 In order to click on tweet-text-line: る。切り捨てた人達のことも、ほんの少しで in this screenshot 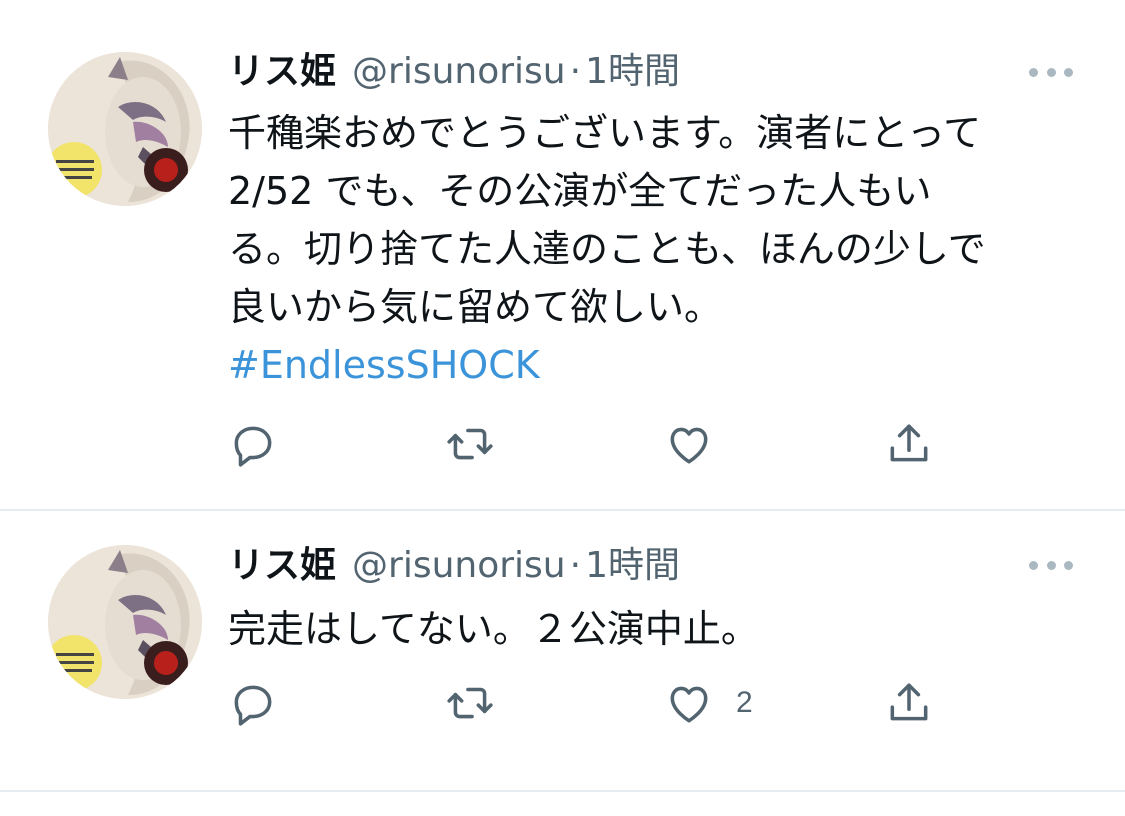, I will do `click(607, 249)`.